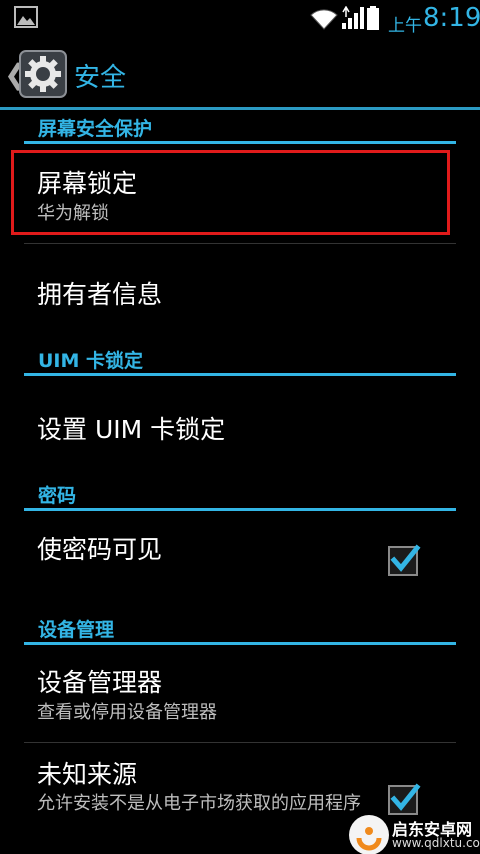 Image resolution: width=480 pixels, height=854 pixels. I want to click on action-bar-divider, so click(240, 108).